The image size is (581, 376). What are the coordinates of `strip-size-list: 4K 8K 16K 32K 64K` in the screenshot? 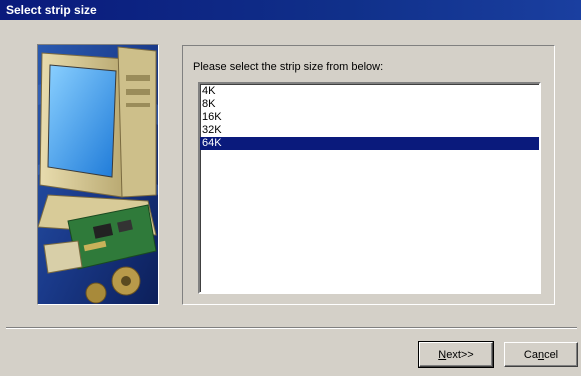 It's located at (369, 117).